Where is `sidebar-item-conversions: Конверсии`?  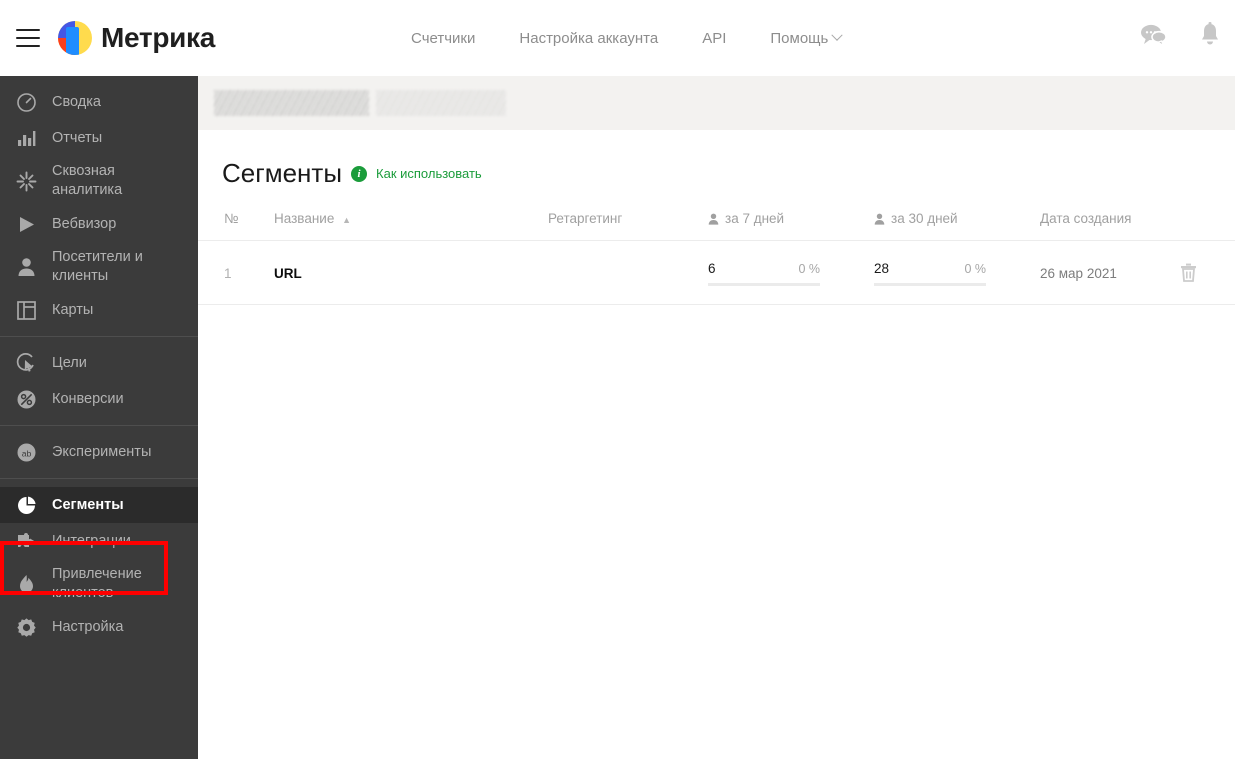 sidebar-item-conversions: Конверсии is located at coordinates (99, 399).